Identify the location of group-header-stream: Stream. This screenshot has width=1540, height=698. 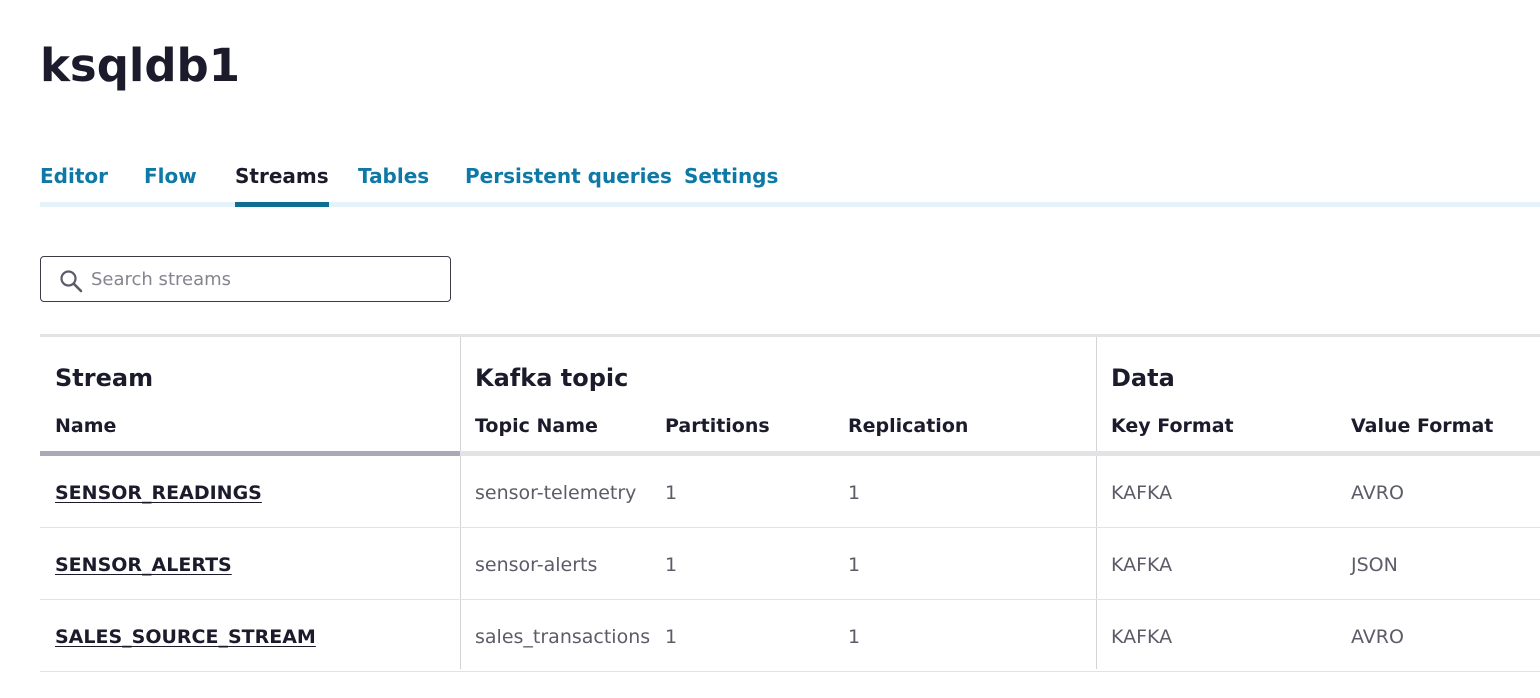
(104, 378).